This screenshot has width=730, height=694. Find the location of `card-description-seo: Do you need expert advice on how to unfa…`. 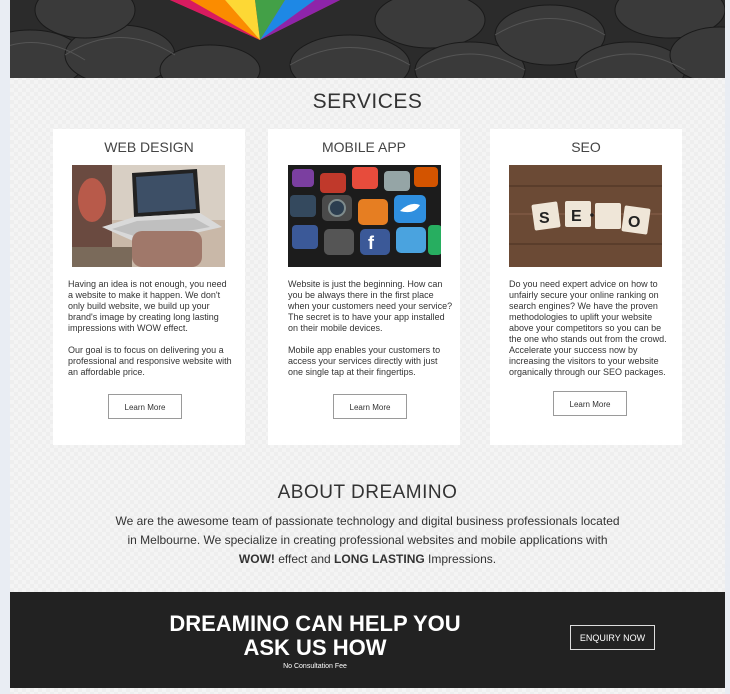

card-description-seo: Do you need expert advice on how to unfa… is located at coordinates (592, 334).